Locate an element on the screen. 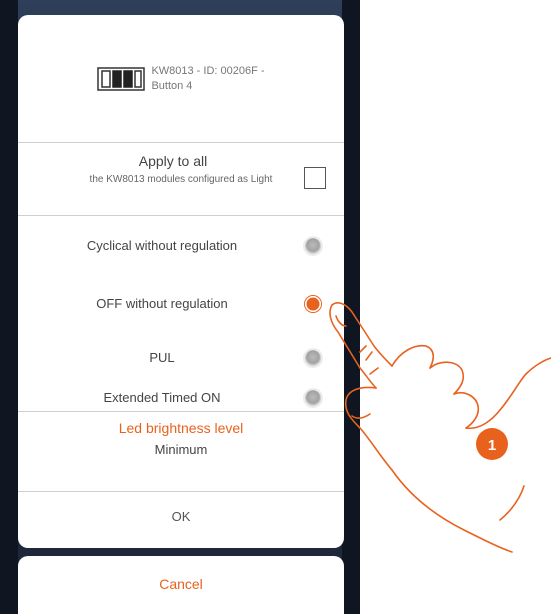 The image size is (551, 614). option-pul: PUL is located at coordinates (181, 359).